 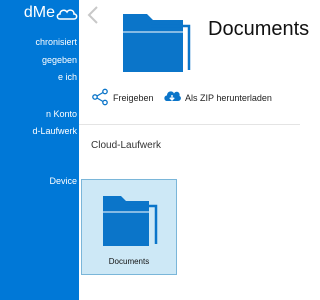 What do you see at coordinates (63, 181) in the screenshot?
I see `sidebar-item-device: Device` at bounding box center [63, 181].